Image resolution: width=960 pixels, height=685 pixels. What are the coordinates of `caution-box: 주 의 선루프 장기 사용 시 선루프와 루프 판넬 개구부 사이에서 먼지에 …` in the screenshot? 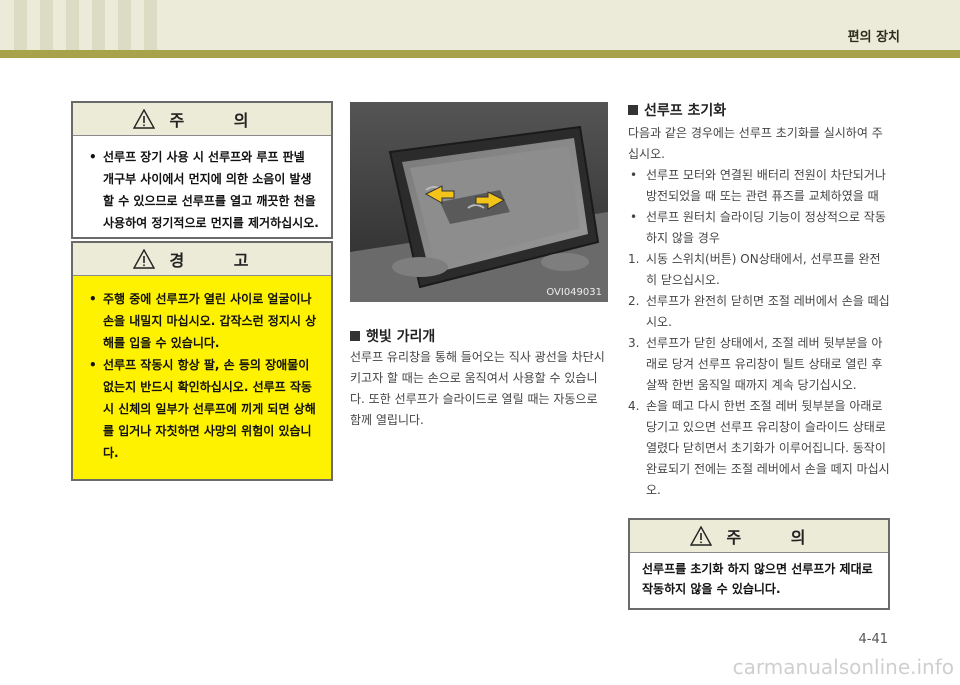 It's located at (202, 170).